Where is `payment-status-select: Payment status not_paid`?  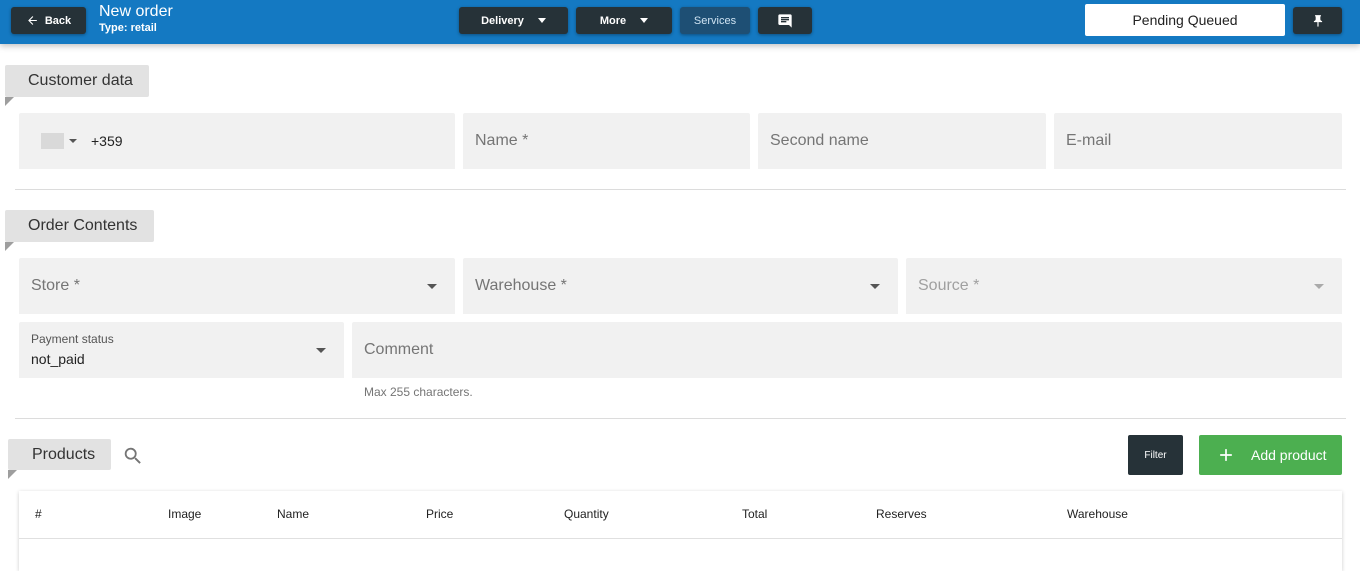 payment-status-select: Payment status not_paid is located at coordinates (181, 350).